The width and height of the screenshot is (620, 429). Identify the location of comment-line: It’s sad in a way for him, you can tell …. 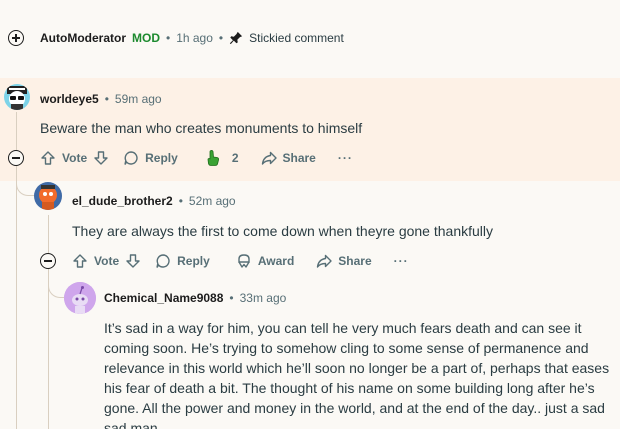
(343, 328).